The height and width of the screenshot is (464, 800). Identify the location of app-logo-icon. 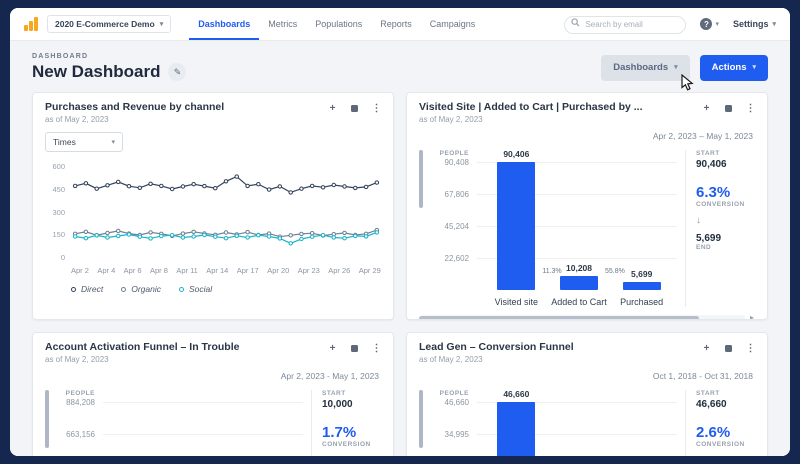
(31, 24).